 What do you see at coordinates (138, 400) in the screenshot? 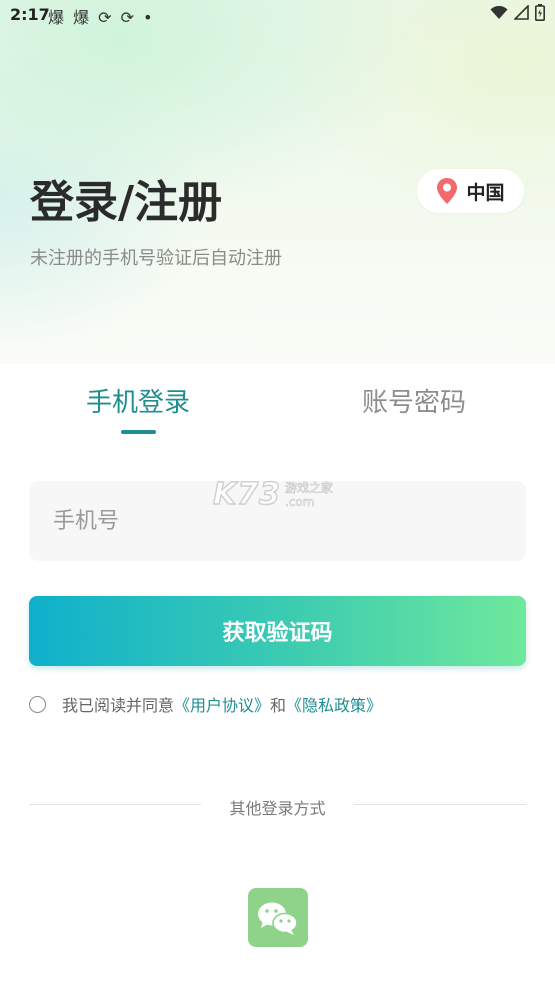
I see `tab-phone-login: 手机登录` at bounding box center [138, 400].